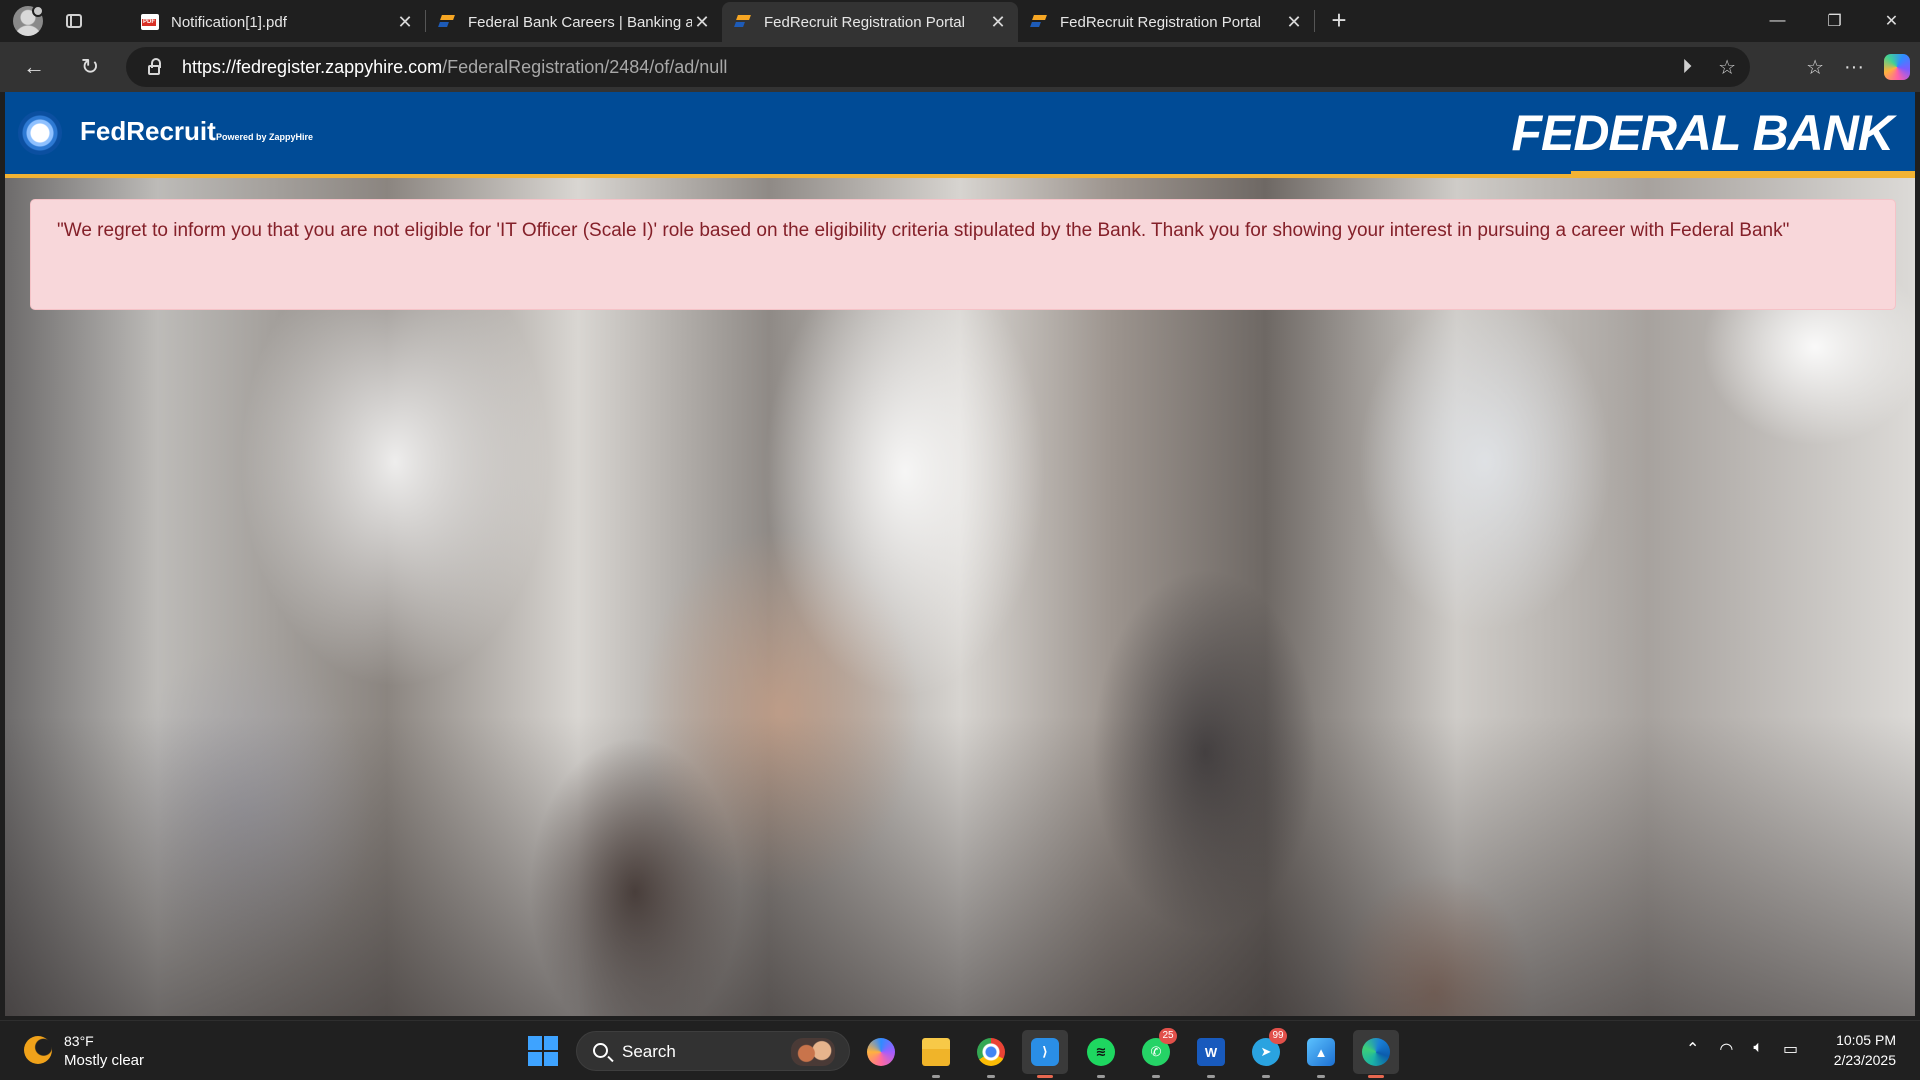  What do you see at coordinates (1726, 1049) in the screenshot?
I see `wifi-icon: ◠` at bounding box center [1726, 1049].